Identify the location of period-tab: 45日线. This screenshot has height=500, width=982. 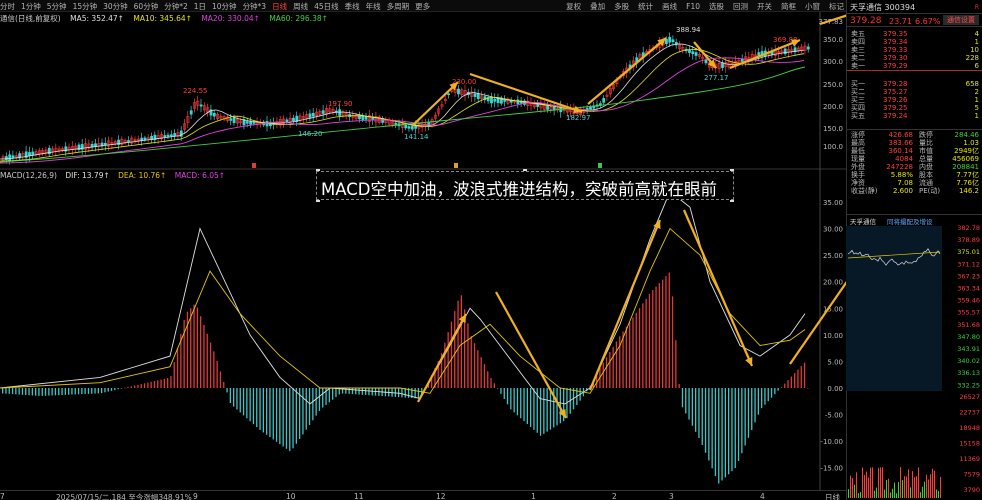
(326, 6).